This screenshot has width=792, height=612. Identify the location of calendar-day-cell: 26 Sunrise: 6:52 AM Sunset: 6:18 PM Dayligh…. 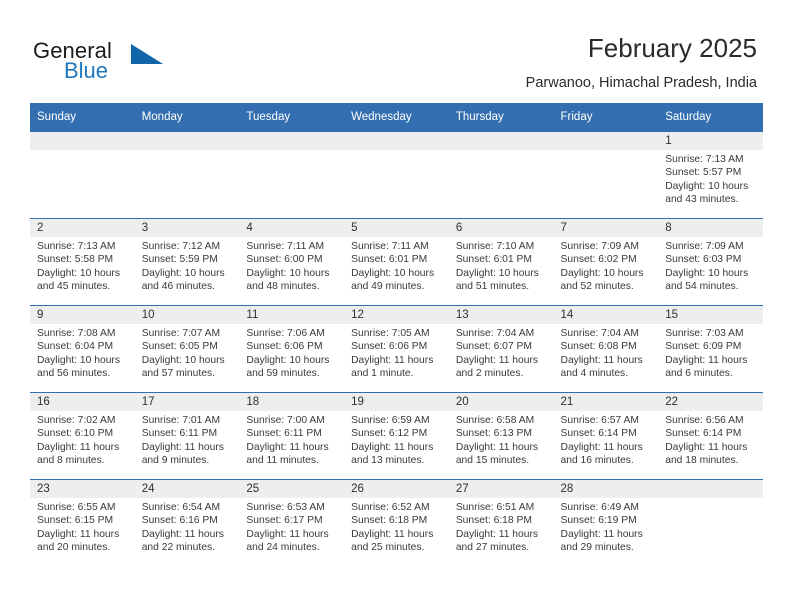
(396, 522).